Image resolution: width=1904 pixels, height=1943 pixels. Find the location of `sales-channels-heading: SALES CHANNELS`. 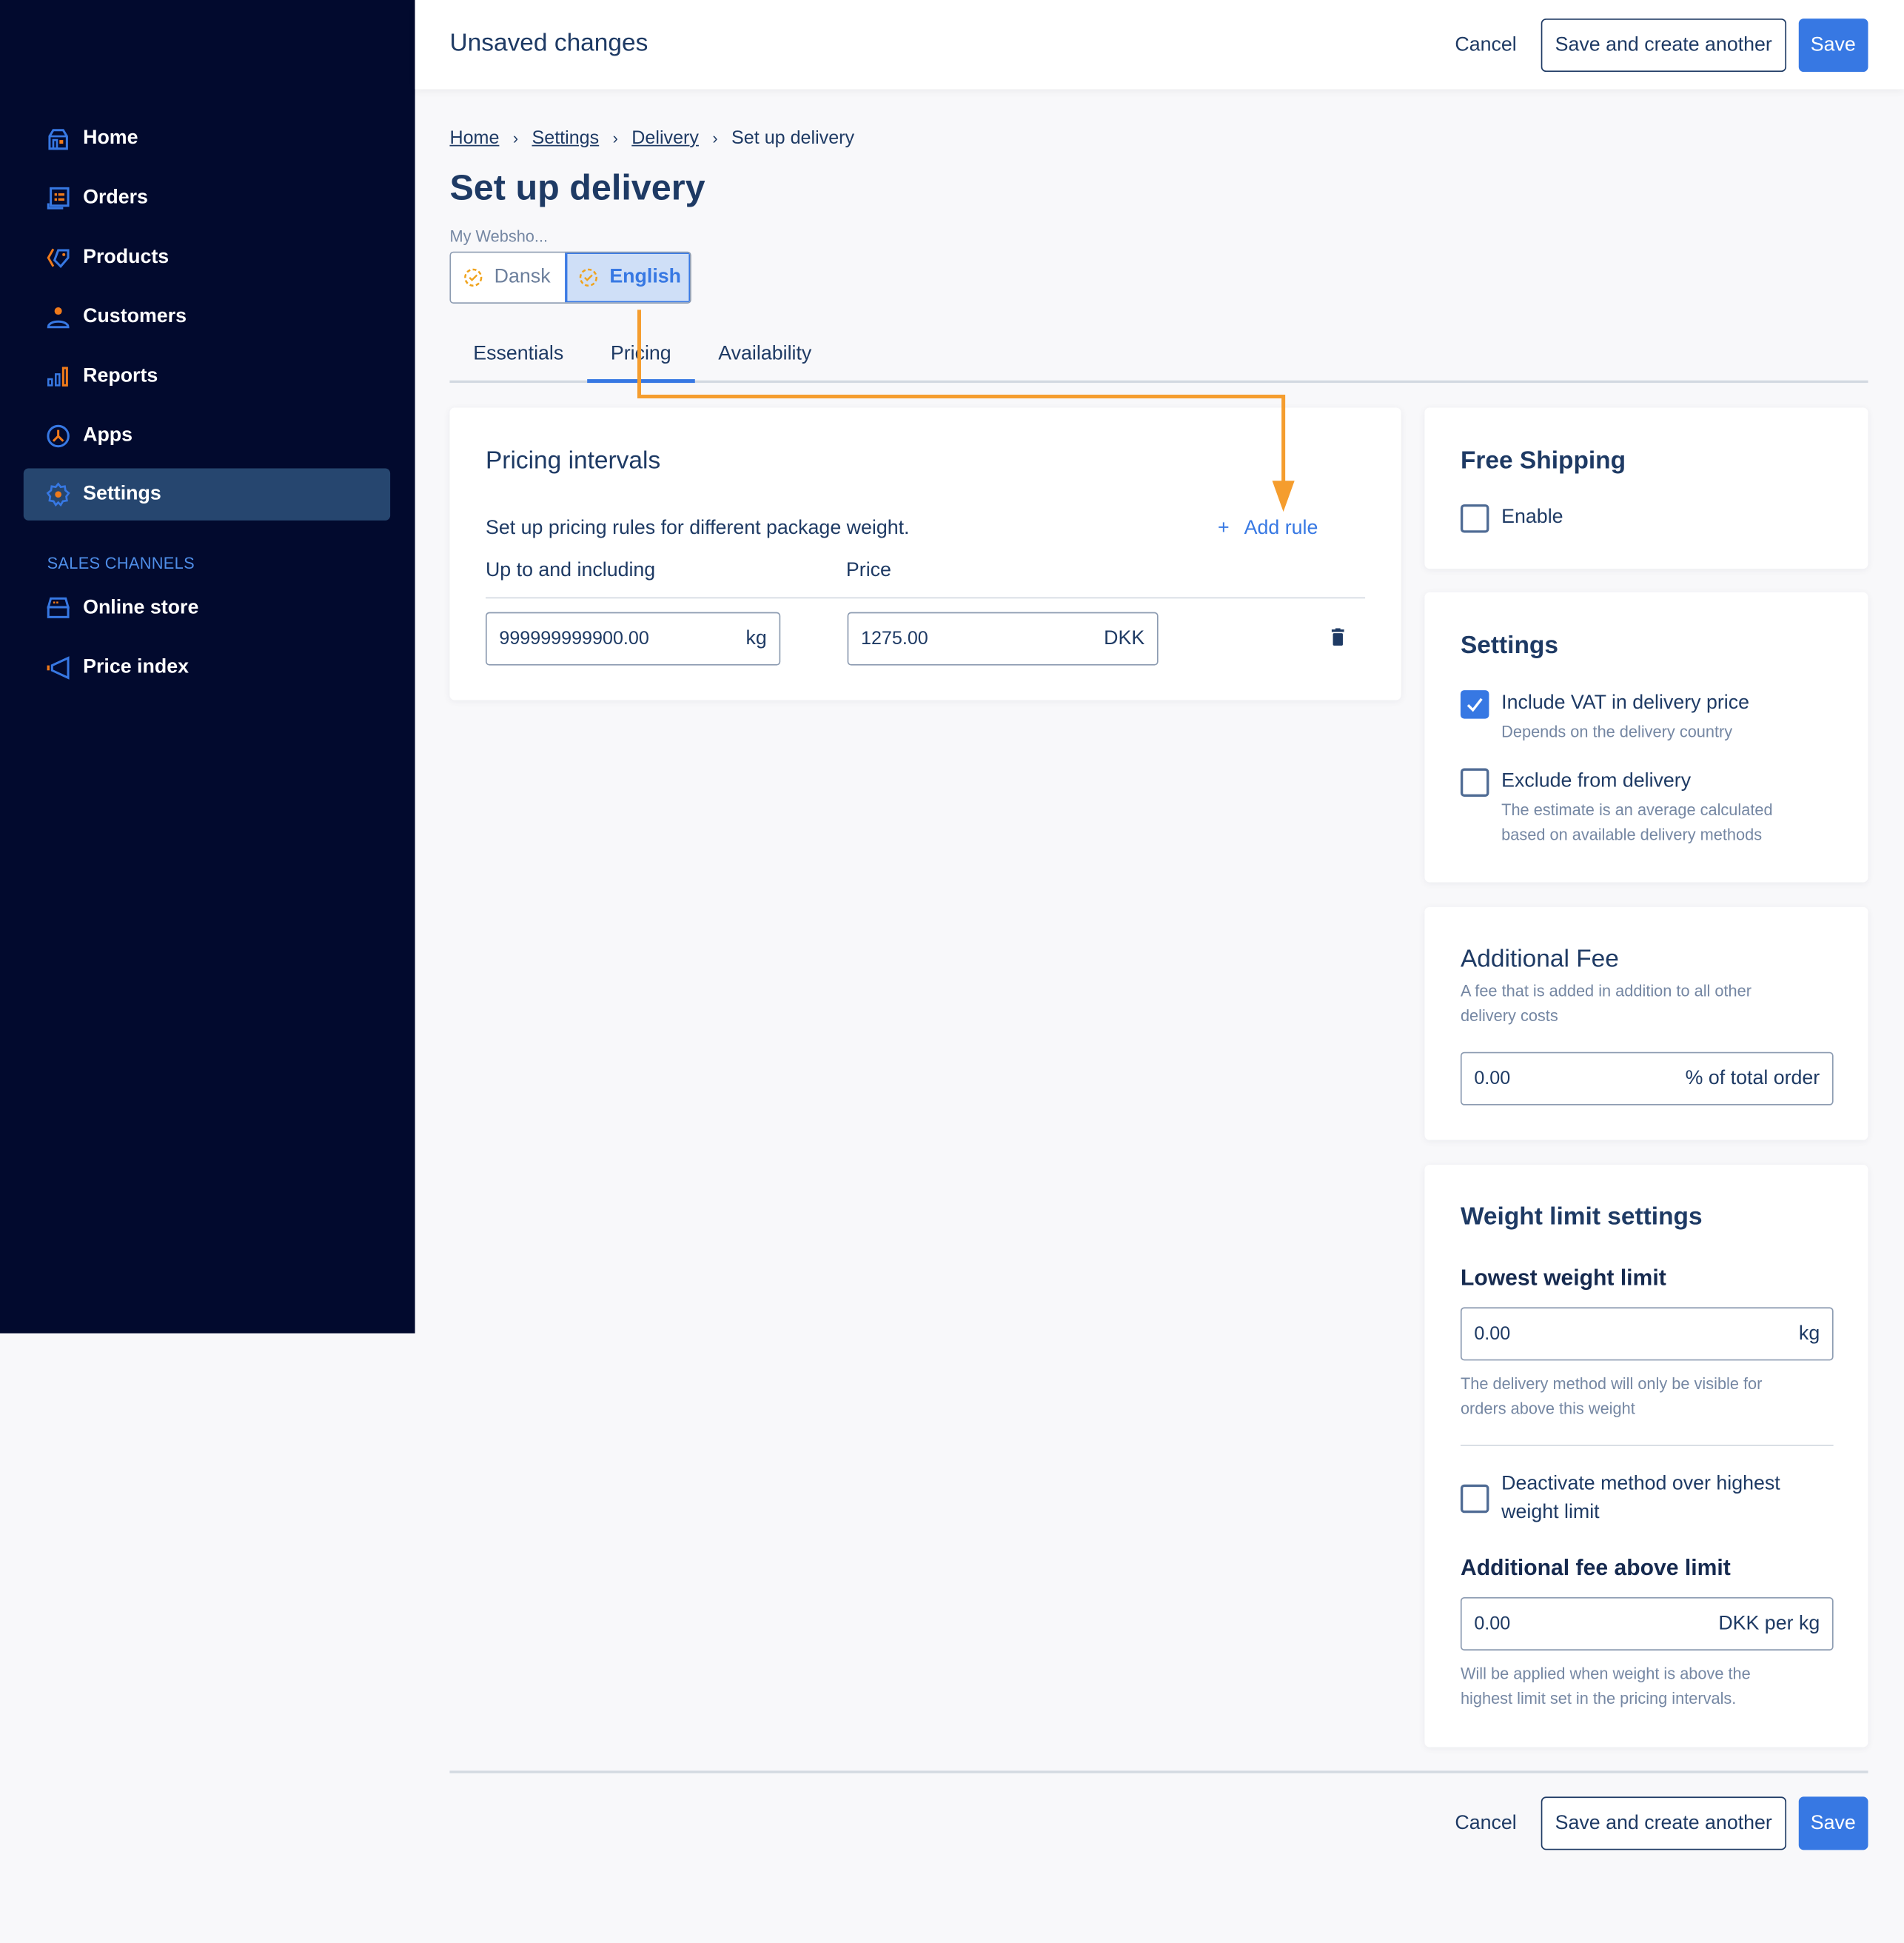

sales-channels-heading: SALES CHANNELS is located at coordinates (121, 563).